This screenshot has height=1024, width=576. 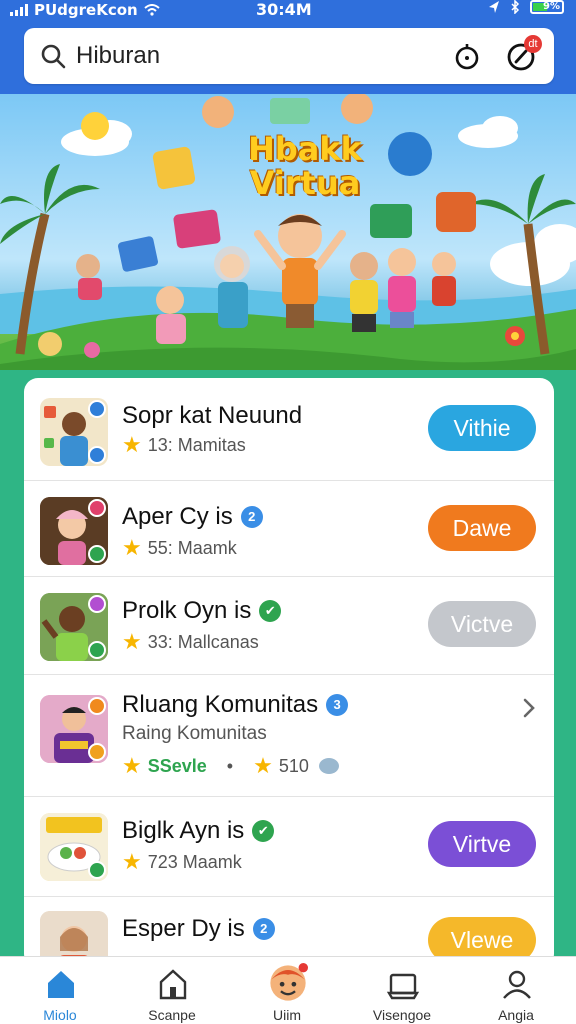 I want to click on tab-store: Scanpe, so click(x=172, y=993).